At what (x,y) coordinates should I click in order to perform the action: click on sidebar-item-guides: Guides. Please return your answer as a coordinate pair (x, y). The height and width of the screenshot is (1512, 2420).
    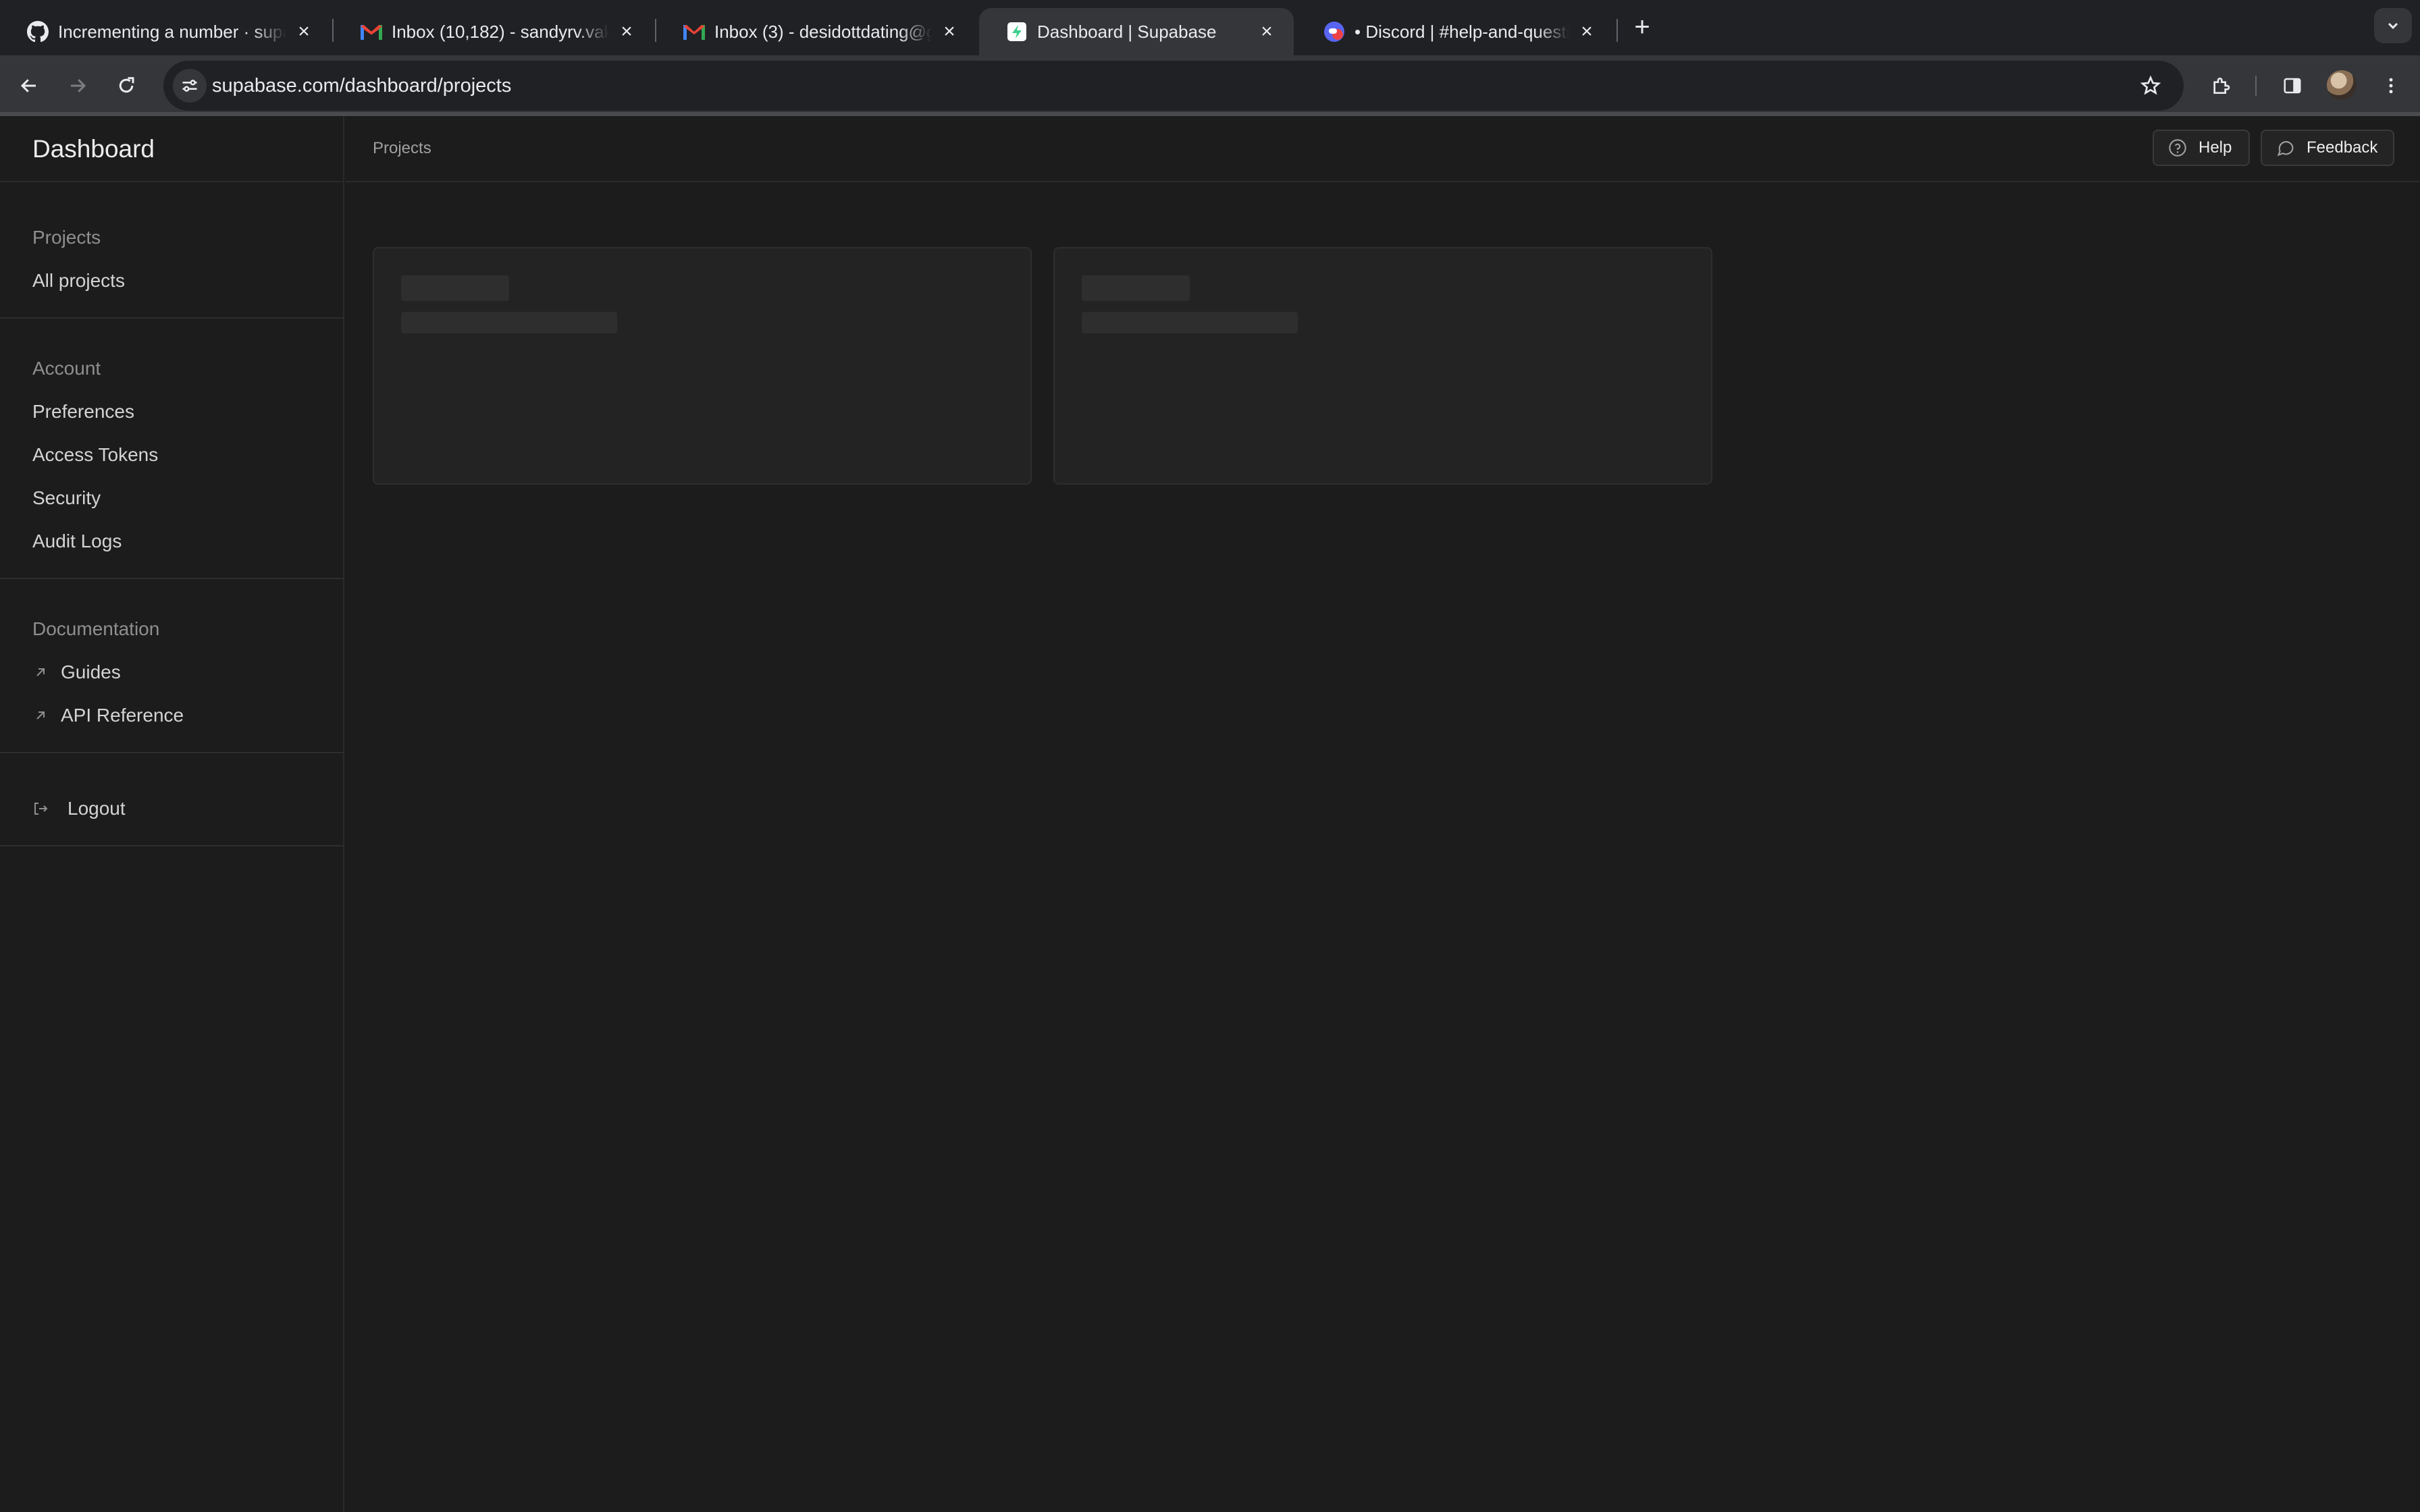
    Looking at the image, I should click on (76, 672).